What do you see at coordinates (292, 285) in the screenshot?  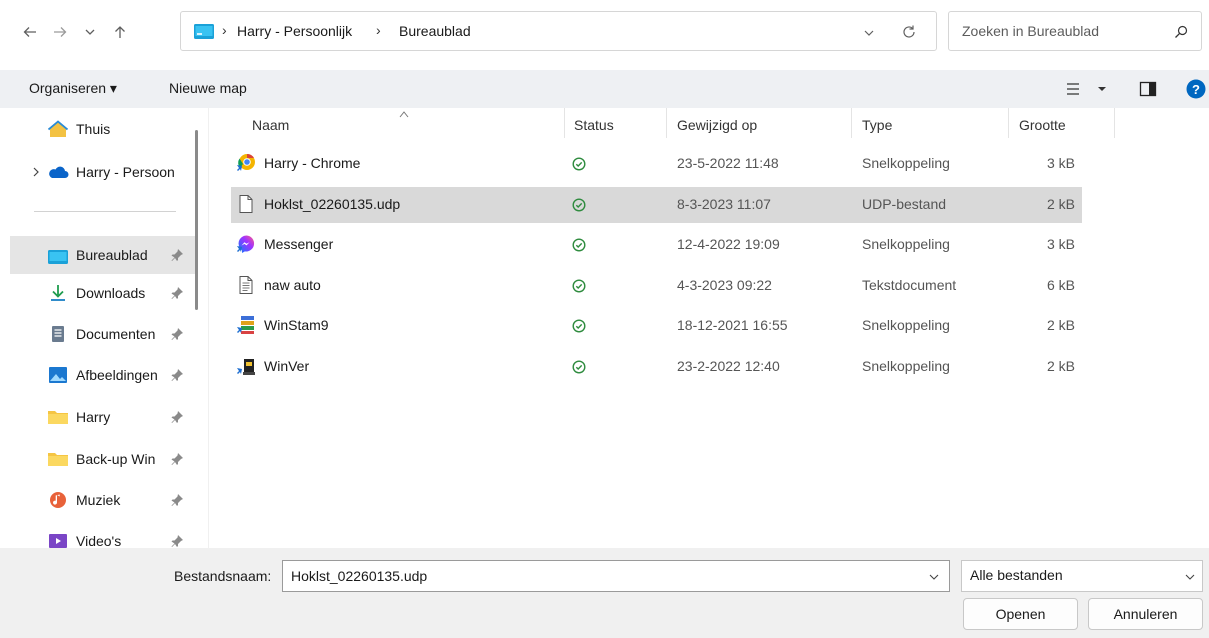 I see `file-name: naw auto` at bounding box center [292, 285].